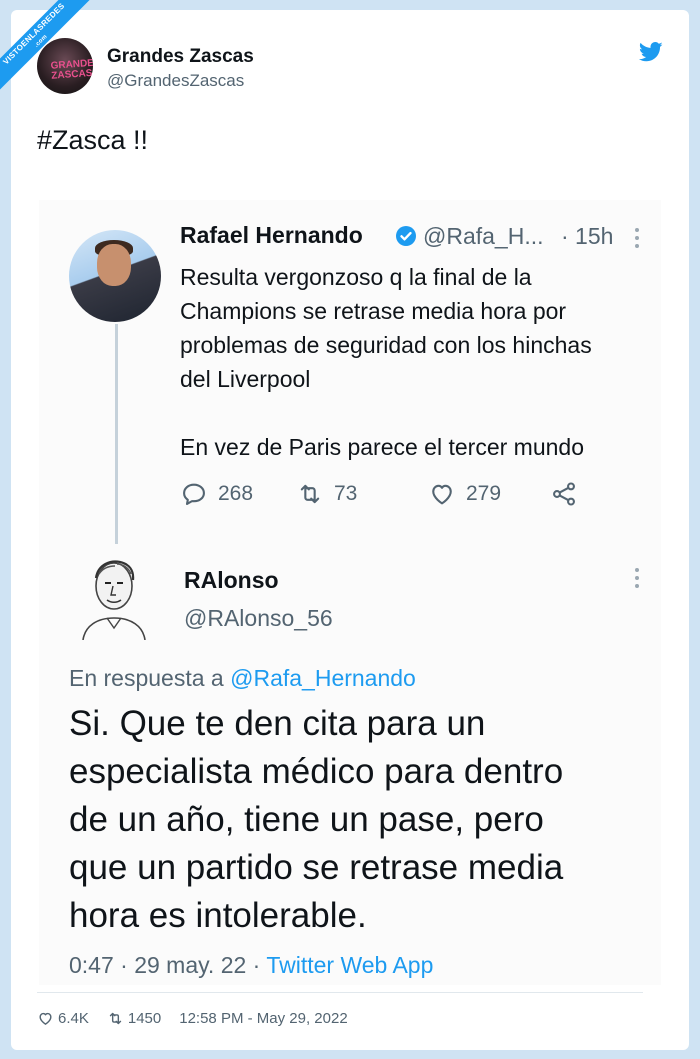 This screenshot has width=700, height=1059. What do you see at coordinates (231, 580) in the screenshot?
I see `reply-author-name: RAlonso` at bounding box center [231, 580].